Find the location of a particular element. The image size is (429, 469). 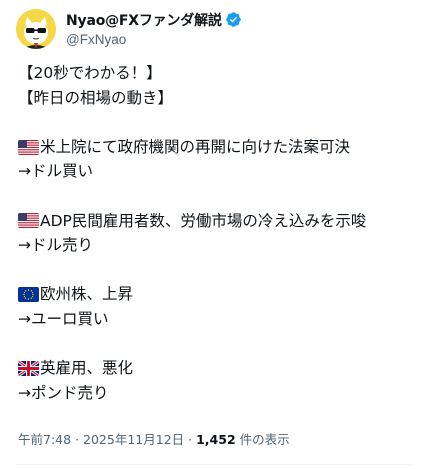

tweet-line-text: 欧州株、上昇 is located at coordinates (87, 294).